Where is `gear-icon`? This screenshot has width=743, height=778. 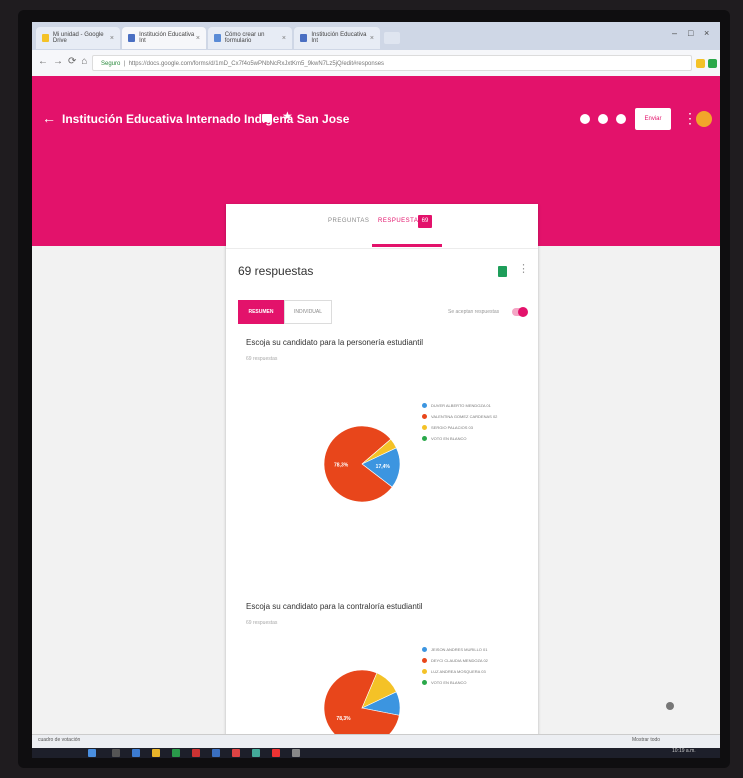
gear-icon is located at coordinates (621, 119).